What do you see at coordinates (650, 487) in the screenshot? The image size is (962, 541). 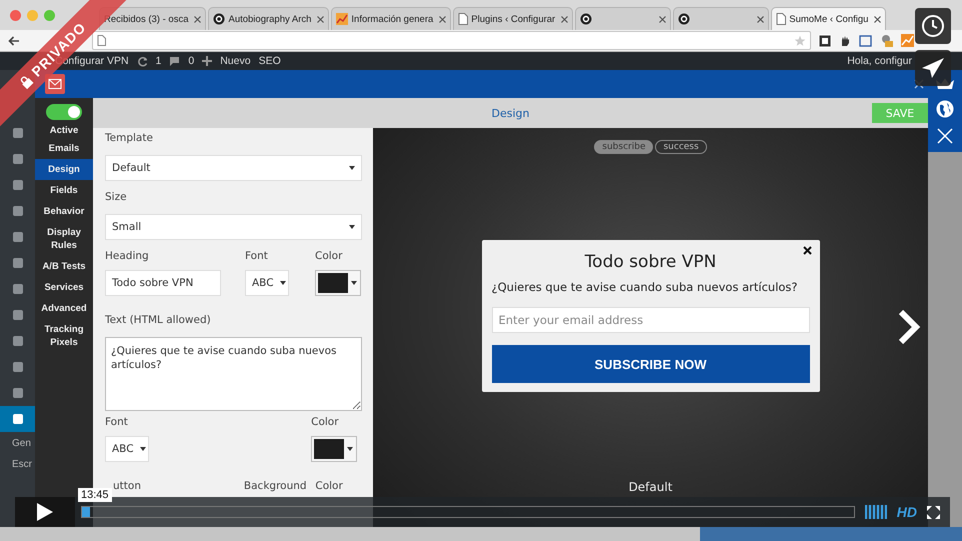 I see `template-name: Default` at bounding box center [650, 487].